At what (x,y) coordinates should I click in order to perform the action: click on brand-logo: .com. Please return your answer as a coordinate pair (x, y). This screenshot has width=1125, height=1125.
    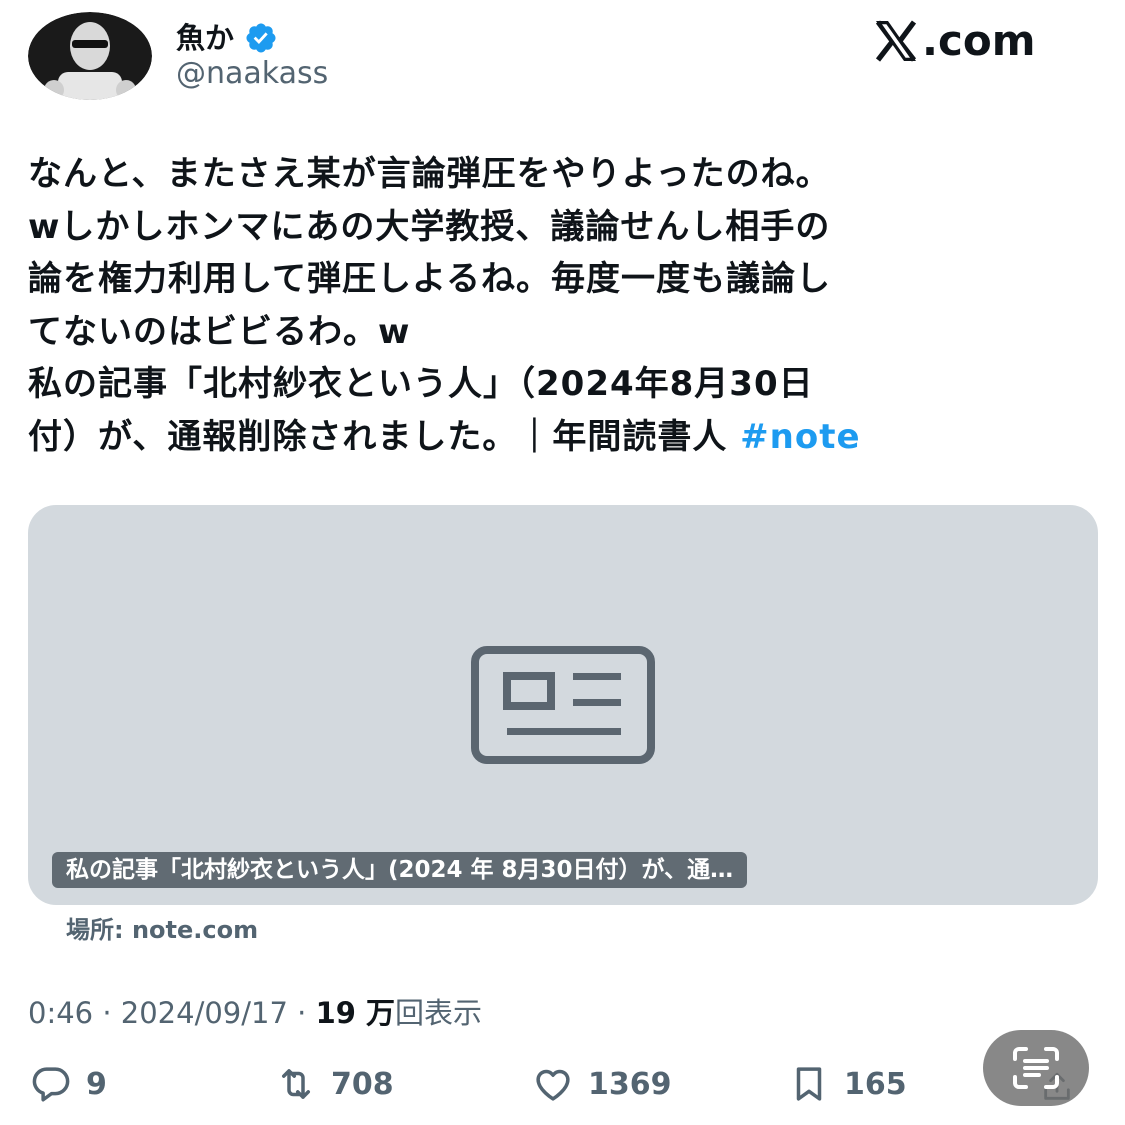
    Looking at the image, I should click on (953, 41).